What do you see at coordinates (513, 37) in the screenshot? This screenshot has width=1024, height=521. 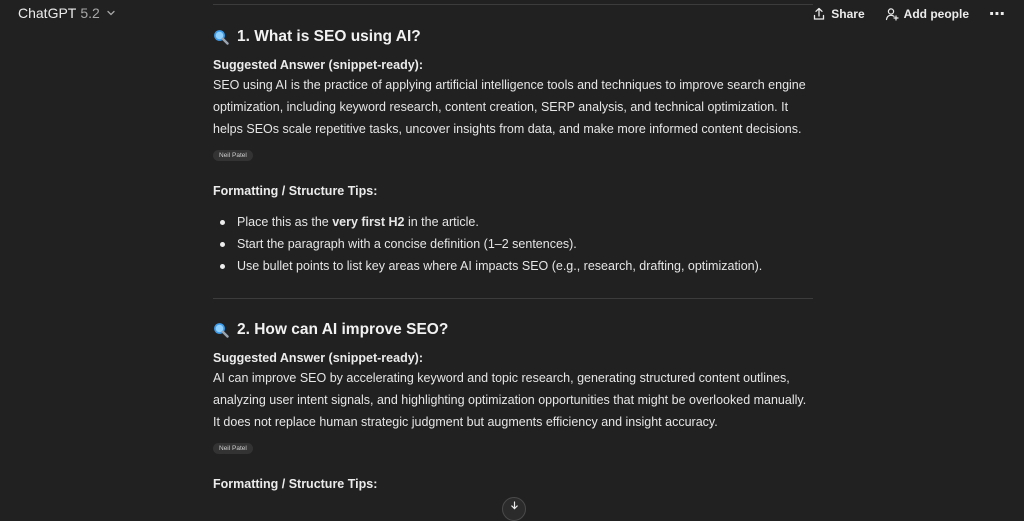 I see `section-heading: 1. What is SEO using AI?` at bounding box center [513, 37].